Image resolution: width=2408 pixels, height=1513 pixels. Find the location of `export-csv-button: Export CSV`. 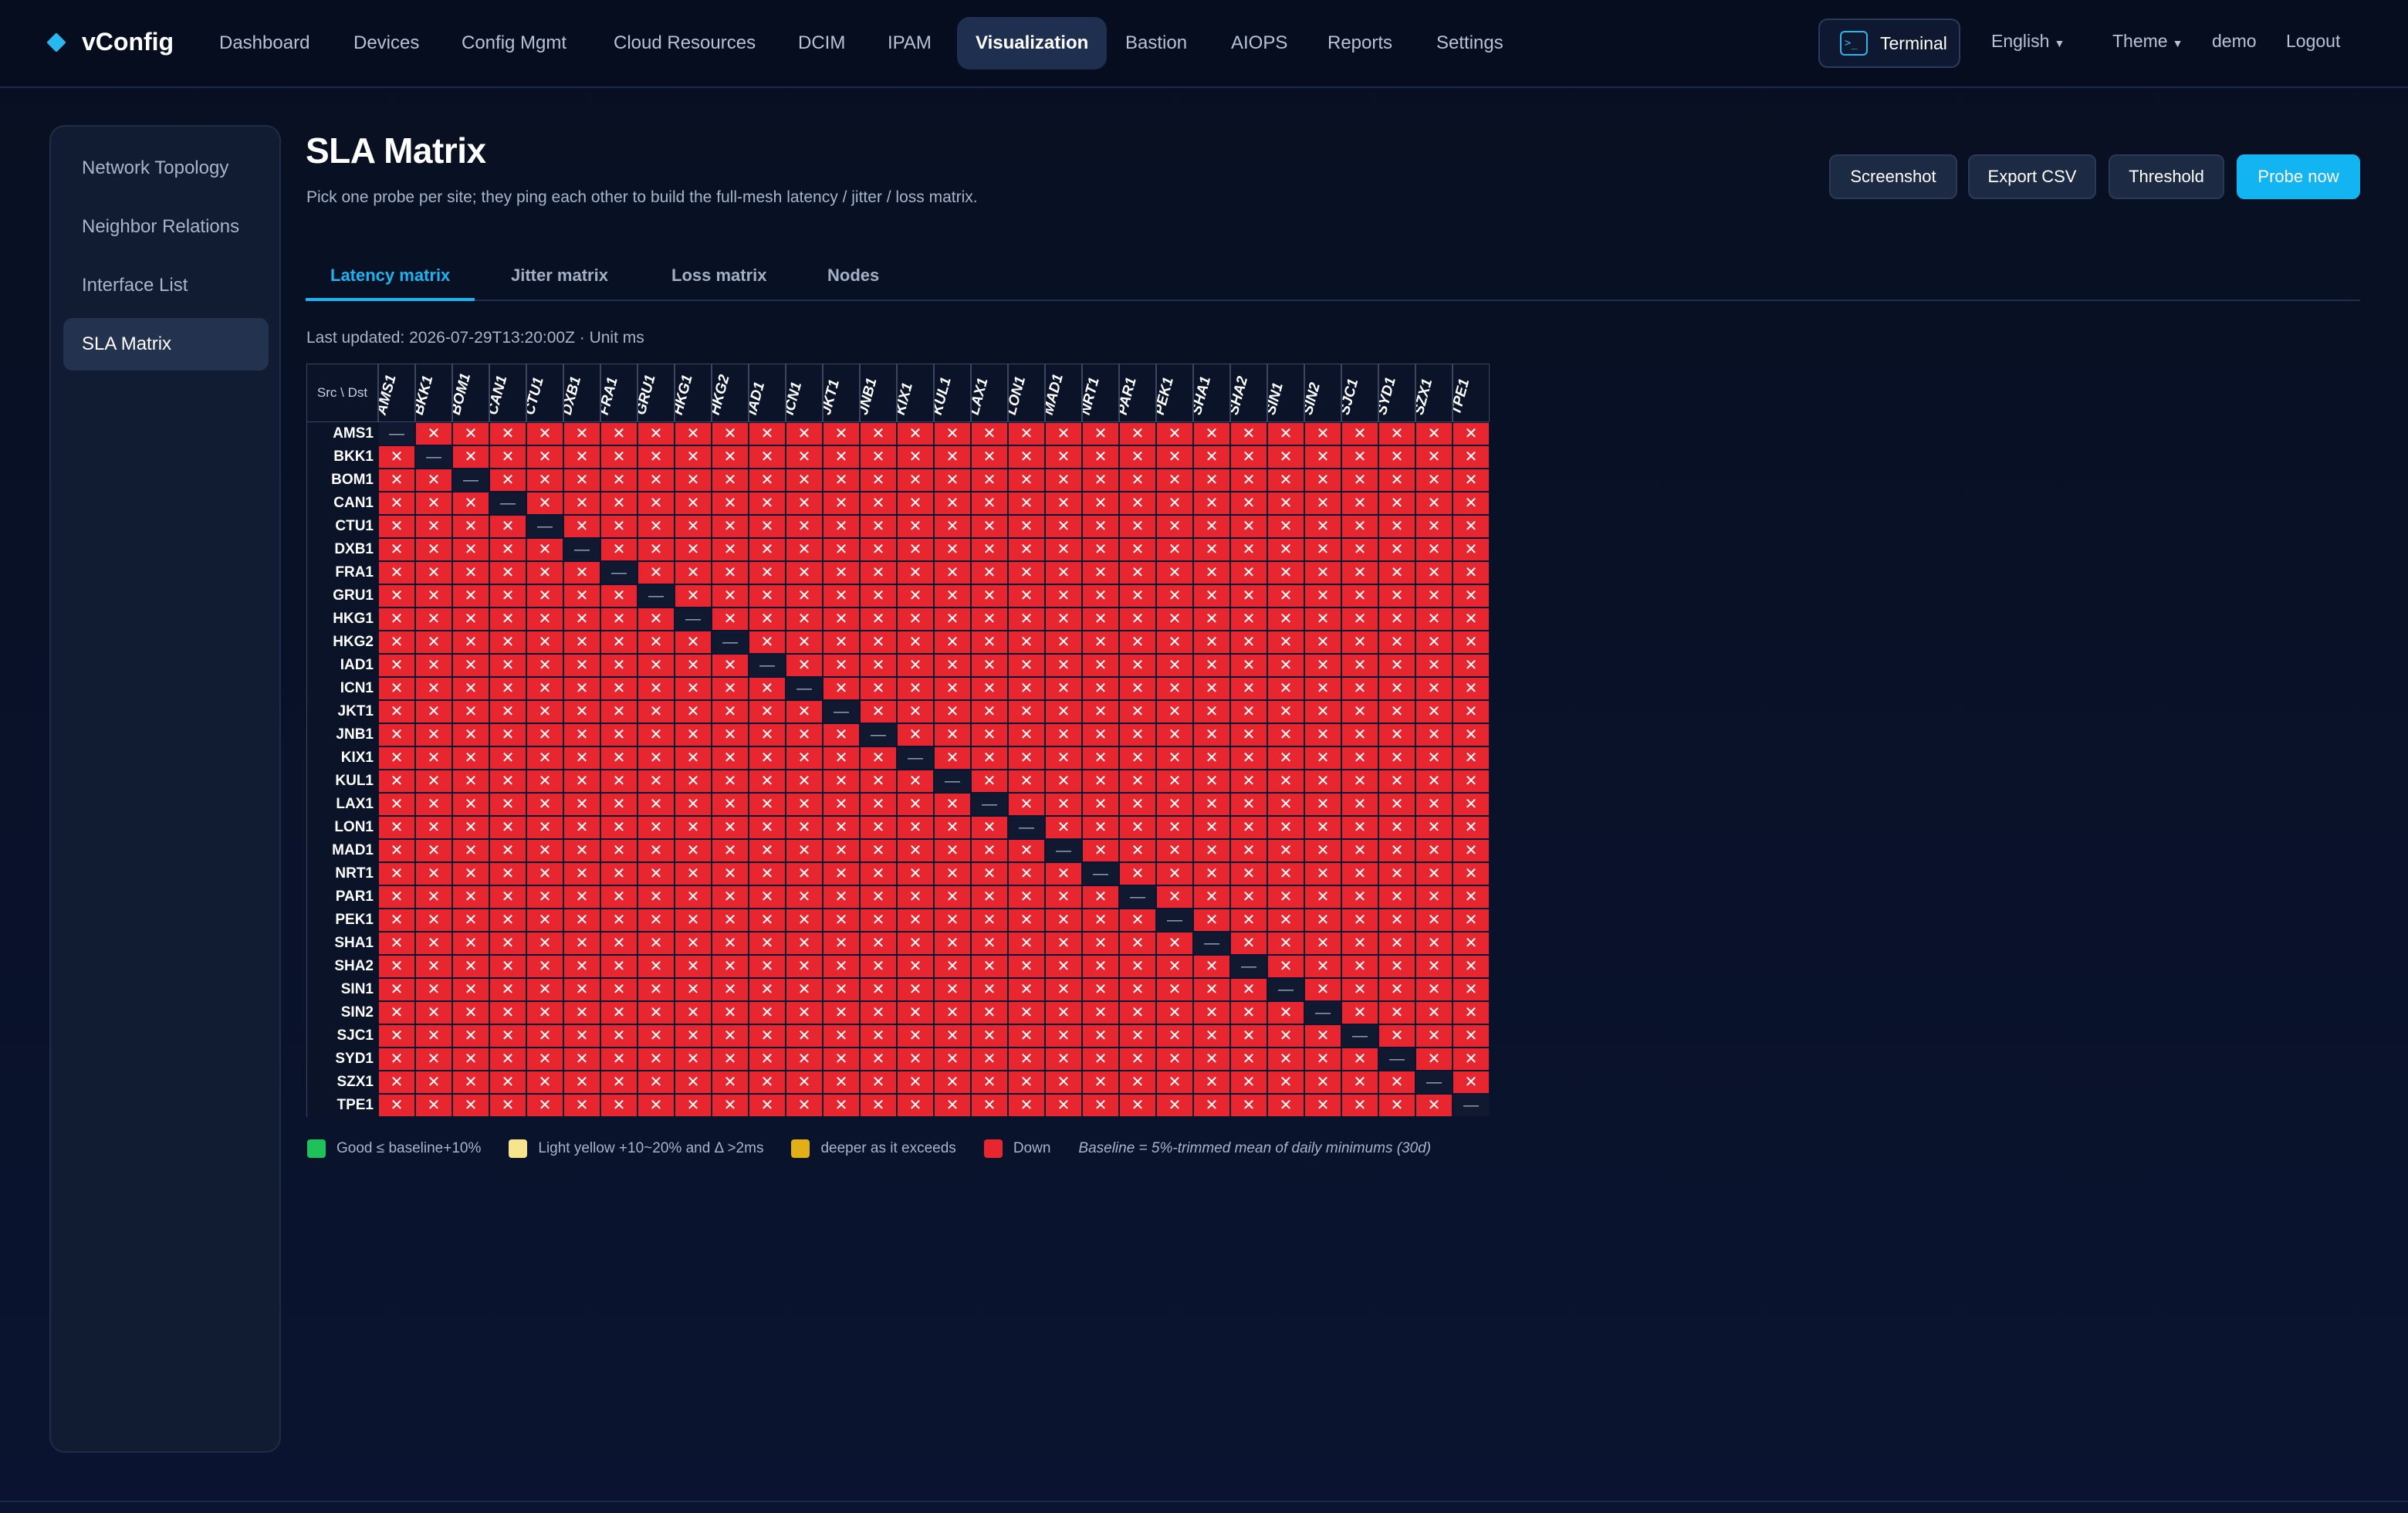

export-csv-button: Export CSV is located at coordinates (2032, 176).